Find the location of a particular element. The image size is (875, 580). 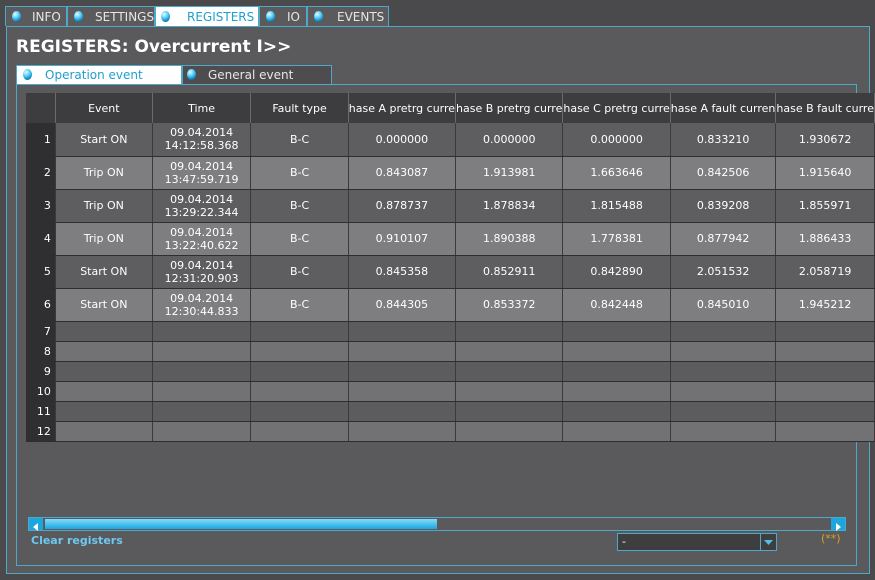

c_pre-cell: 0.842448 is located at coordinates (616, 305).